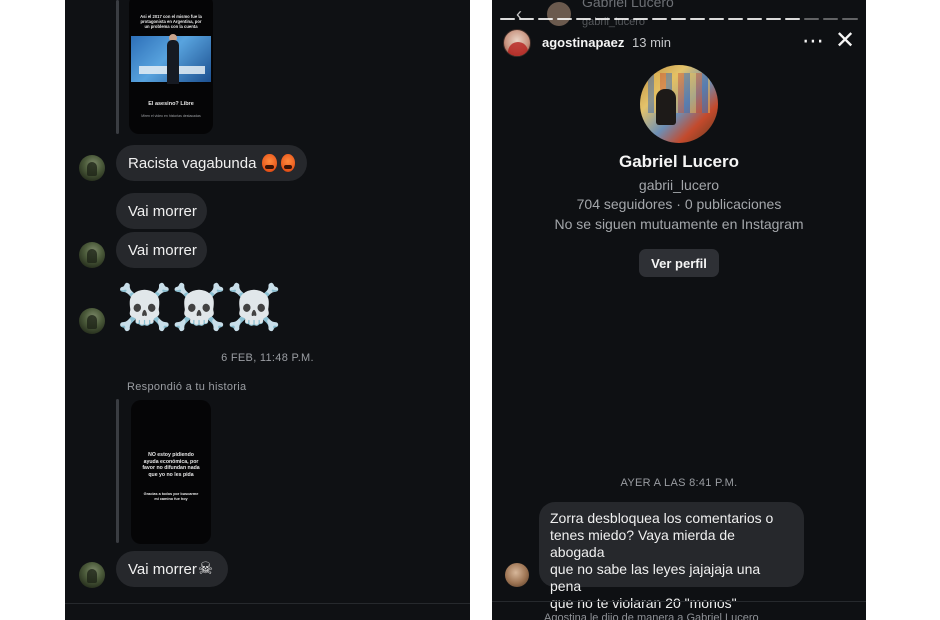  I want to click on message-bubble: Racista vagabunda, so click(211, 163).